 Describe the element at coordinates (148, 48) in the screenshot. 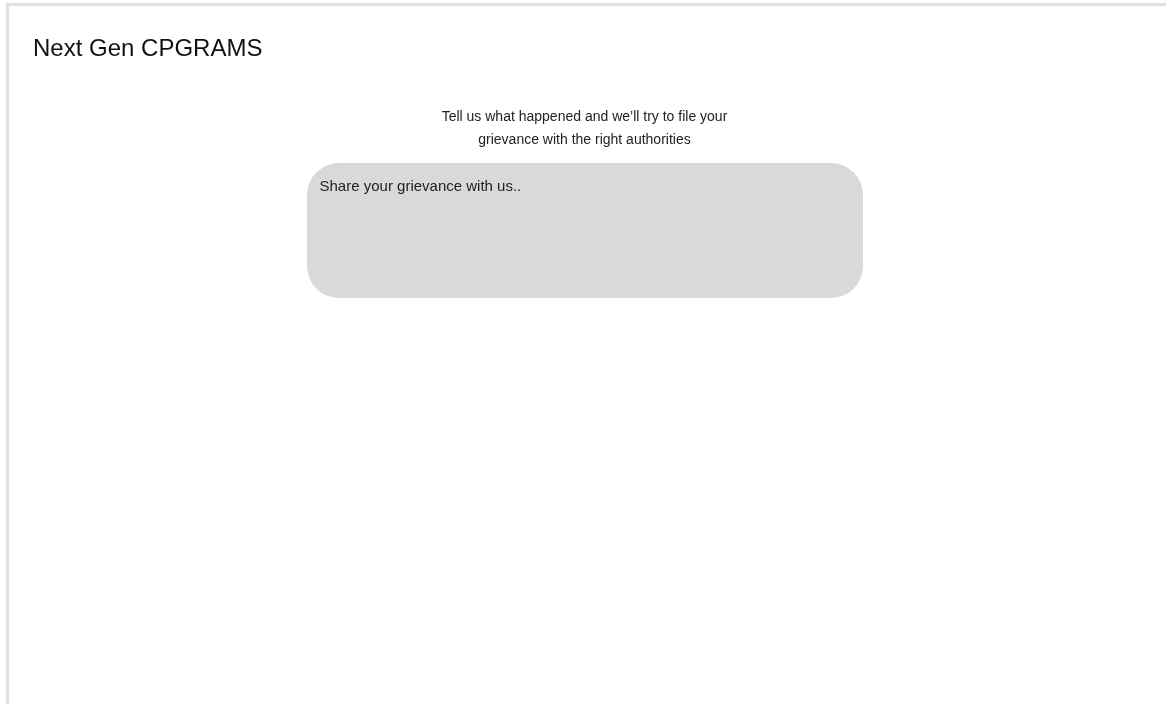

I see `app-title: Next Gen CPGRAMS` at that location.